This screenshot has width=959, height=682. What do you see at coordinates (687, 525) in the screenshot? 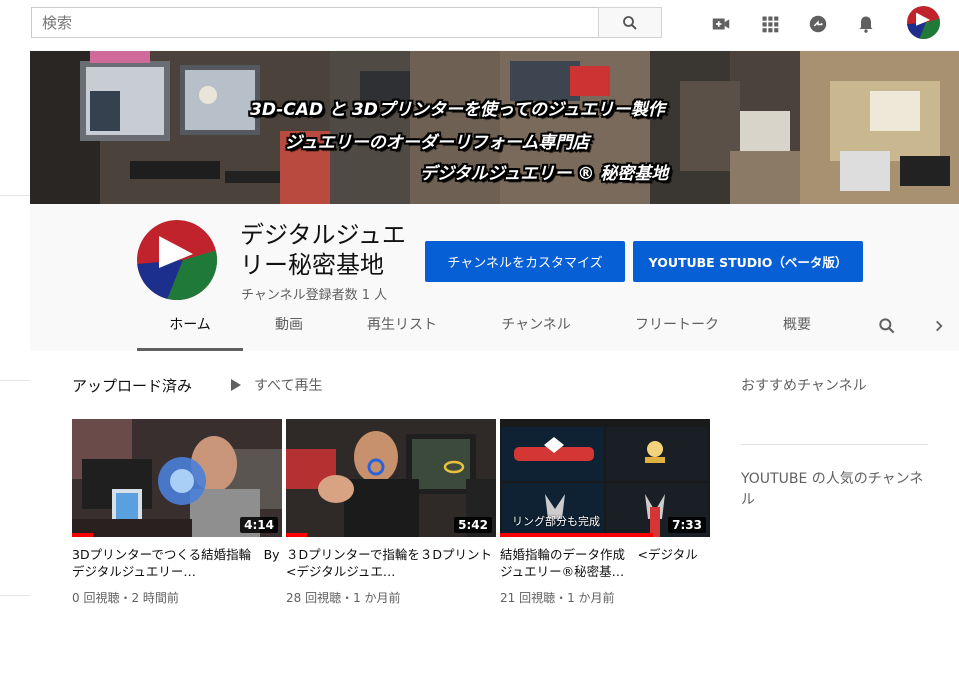
I see `video-duration: 7:33` at bounding box center [687, 525].